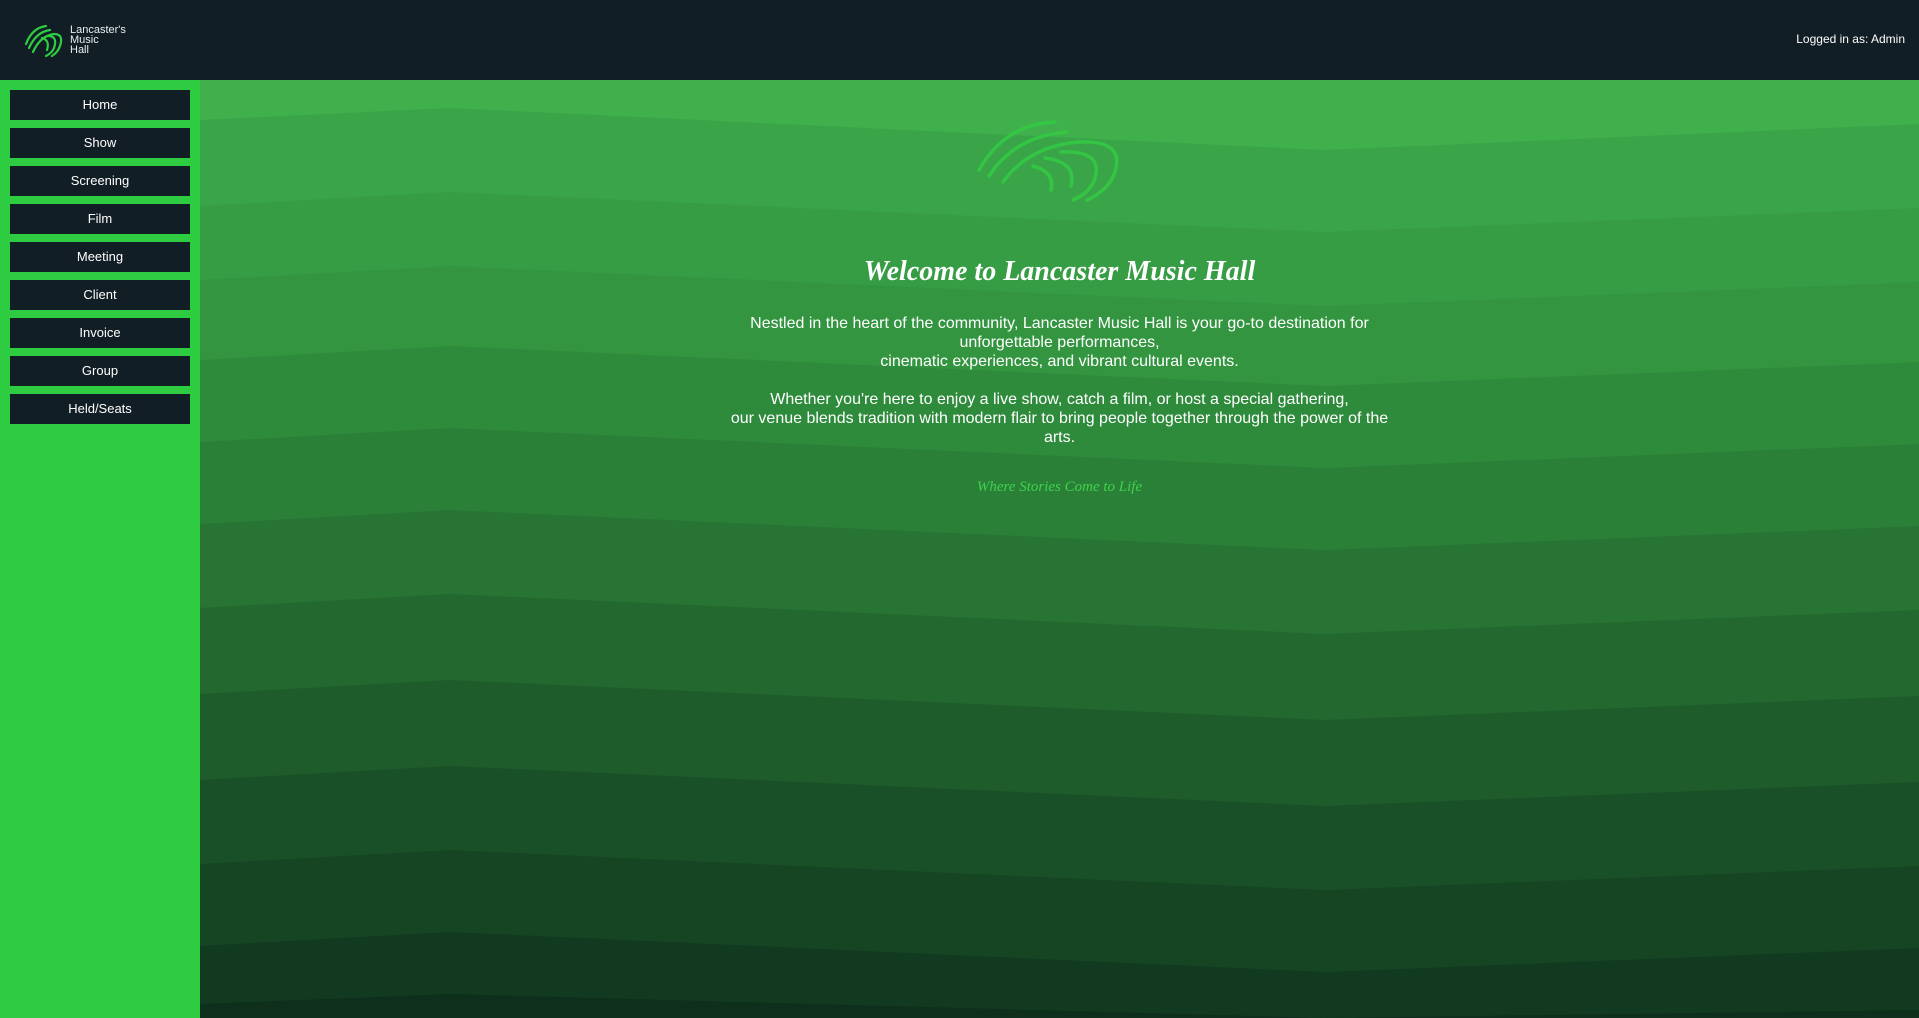  I want to click on sidebar-item-show: Show, so click(100, 143).